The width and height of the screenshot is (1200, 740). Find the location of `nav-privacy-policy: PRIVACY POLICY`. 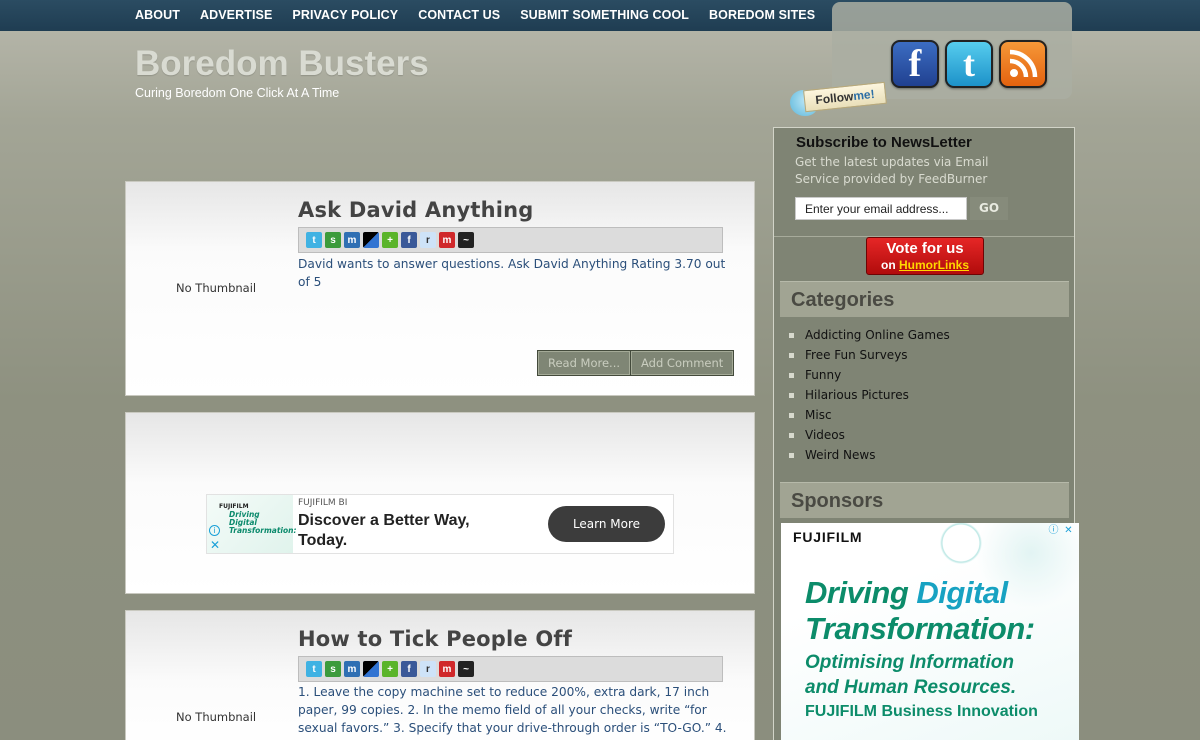

nav-privacy-policy: PRIVACY POLICY is located at coordinates (345, 15).